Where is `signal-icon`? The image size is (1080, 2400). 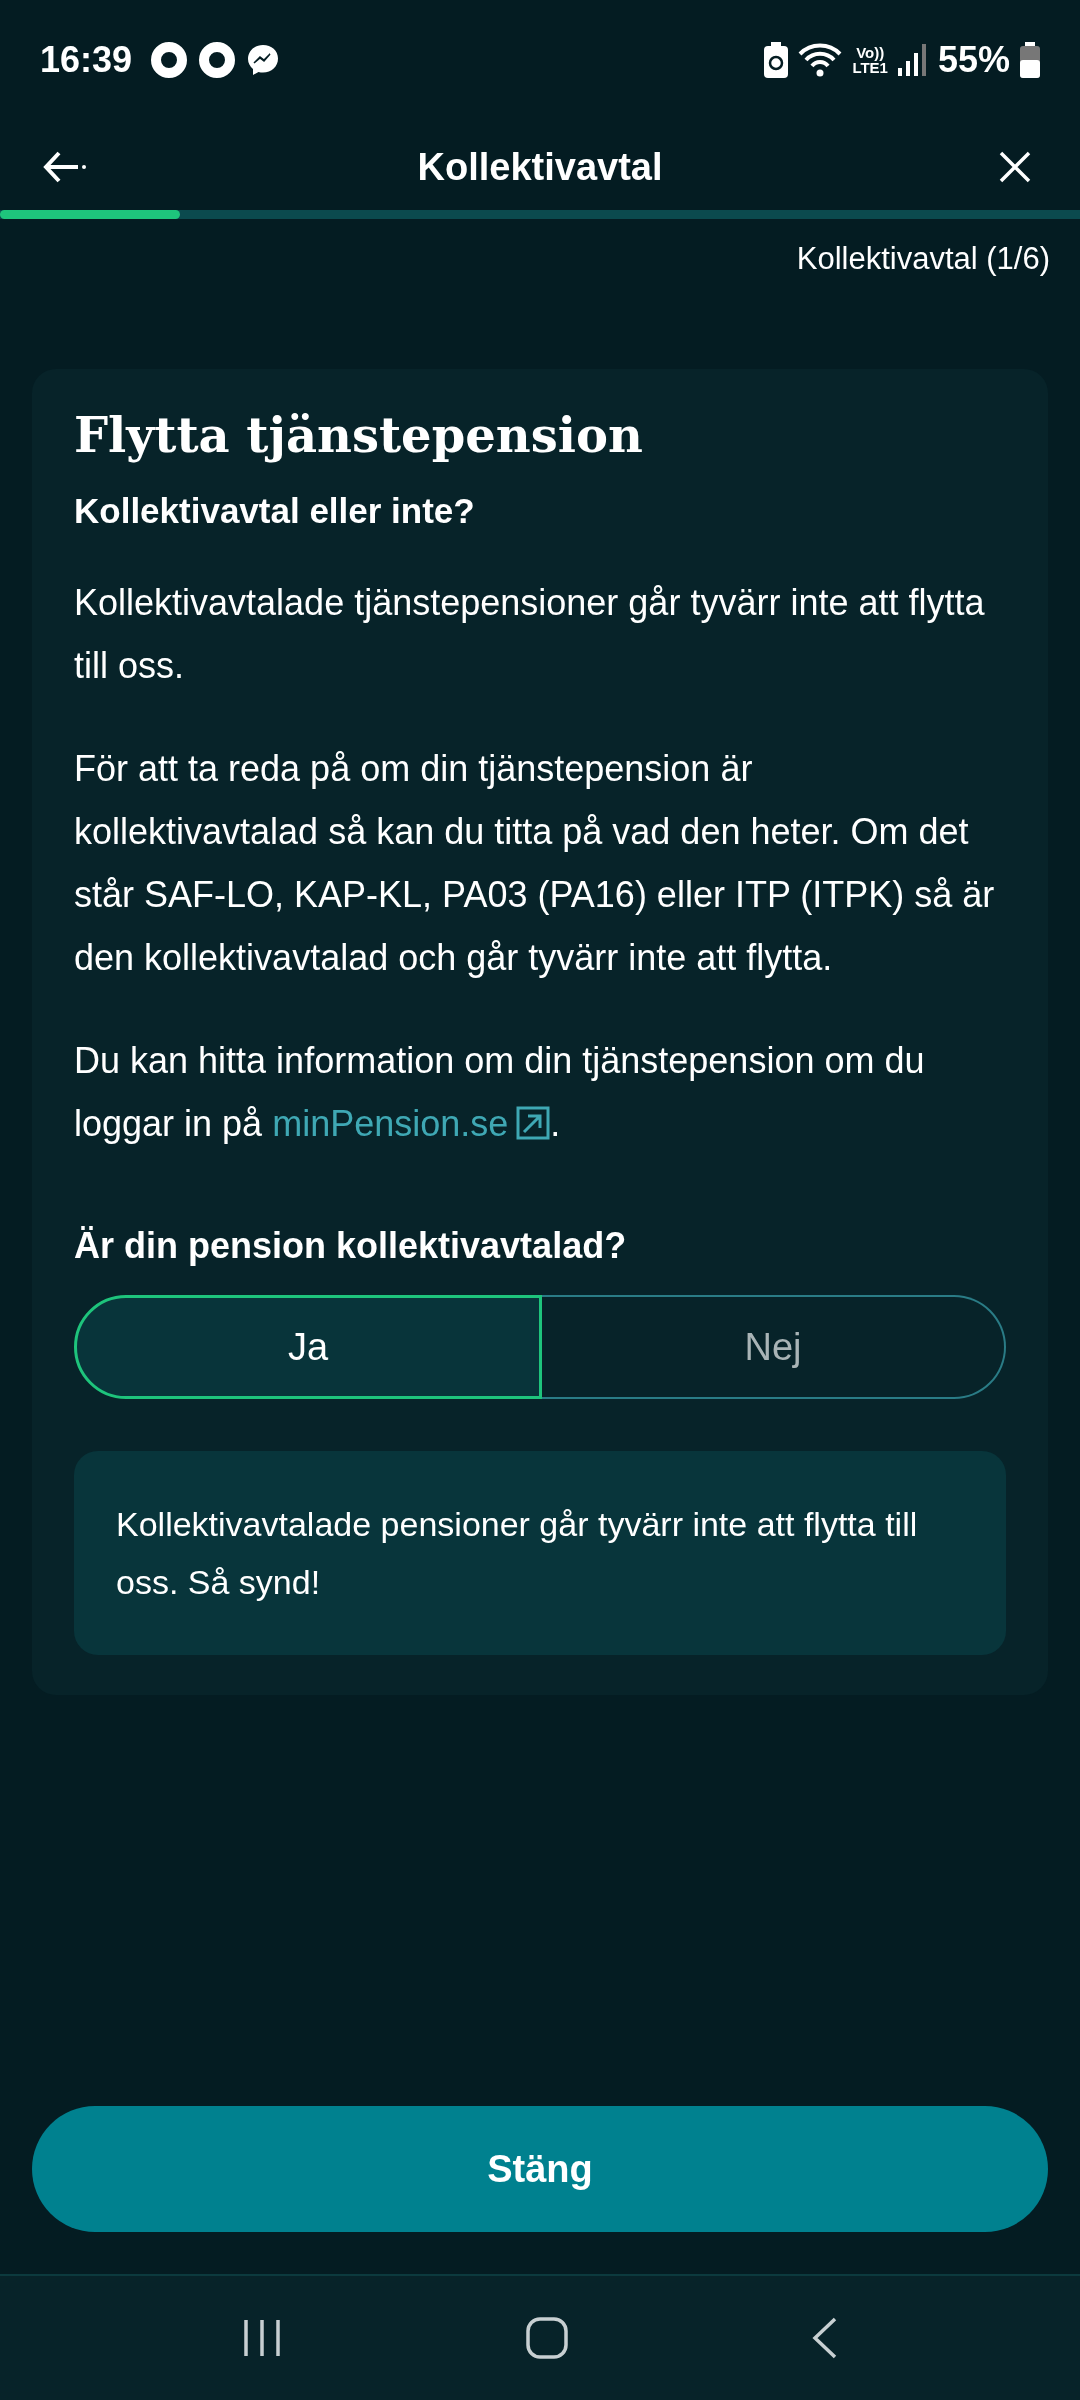 signal-icon is located at coordinates (912, 60).